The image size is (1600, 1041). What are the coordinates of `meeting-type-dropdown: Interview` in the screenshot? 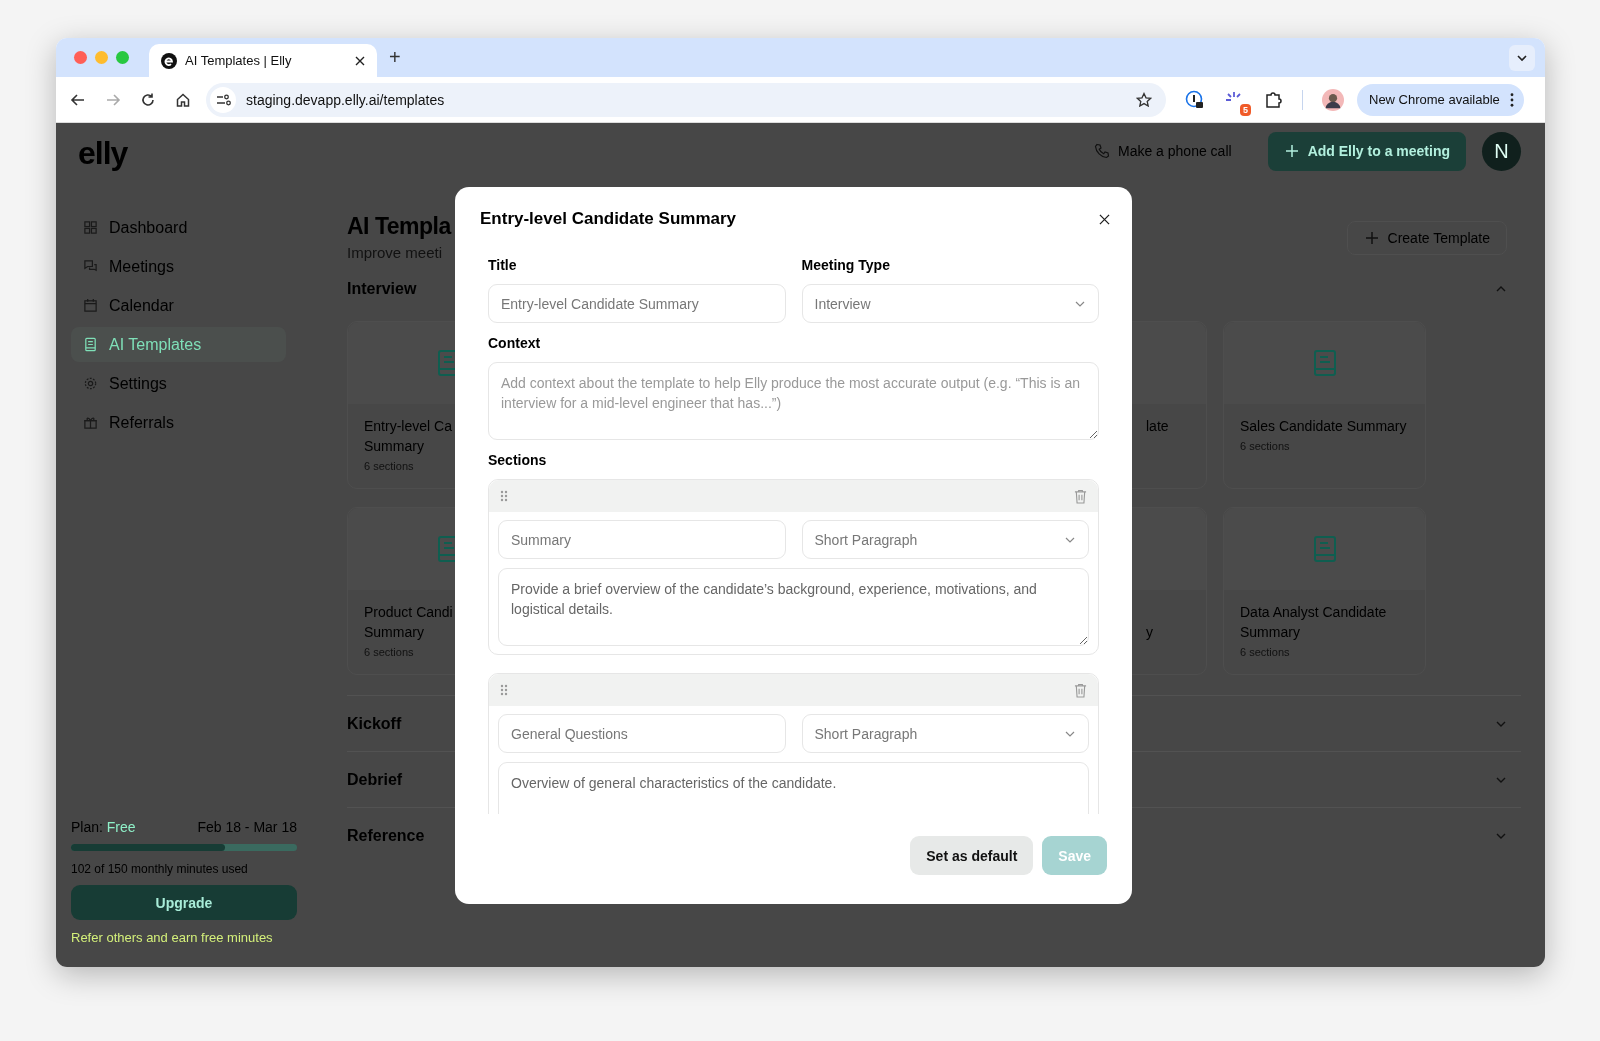 It's located at (950, 303).